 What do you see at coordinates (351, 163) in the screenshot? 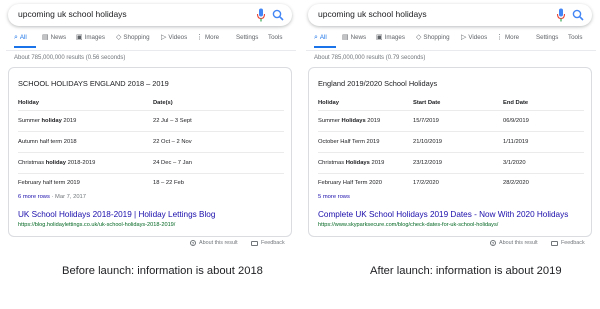
I see `table-cell-holiday: Christmas Holidays 2019` at bounding box center [351, 163].